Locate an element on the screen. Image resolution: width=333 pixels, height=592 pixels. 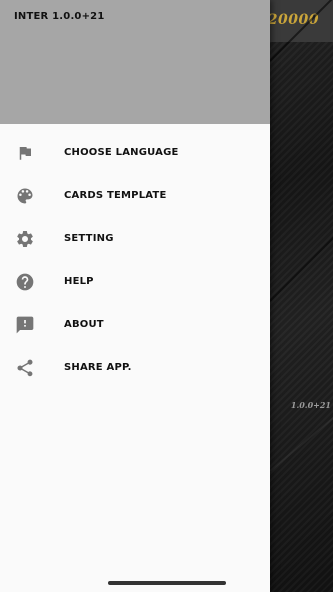
menu-item-choose-language: CHOOSE LANGUAGE is located at coordinates (135, 152).